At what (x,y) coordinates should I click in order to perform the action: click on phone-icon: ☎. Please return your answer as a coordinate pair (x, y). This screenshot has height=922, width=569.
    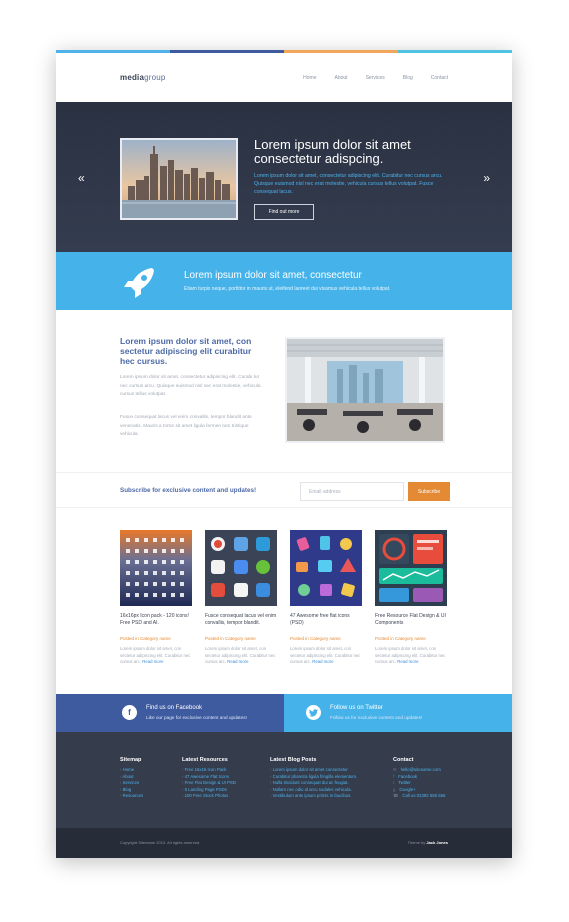
    Looking at the image, I should click on (396, 795).